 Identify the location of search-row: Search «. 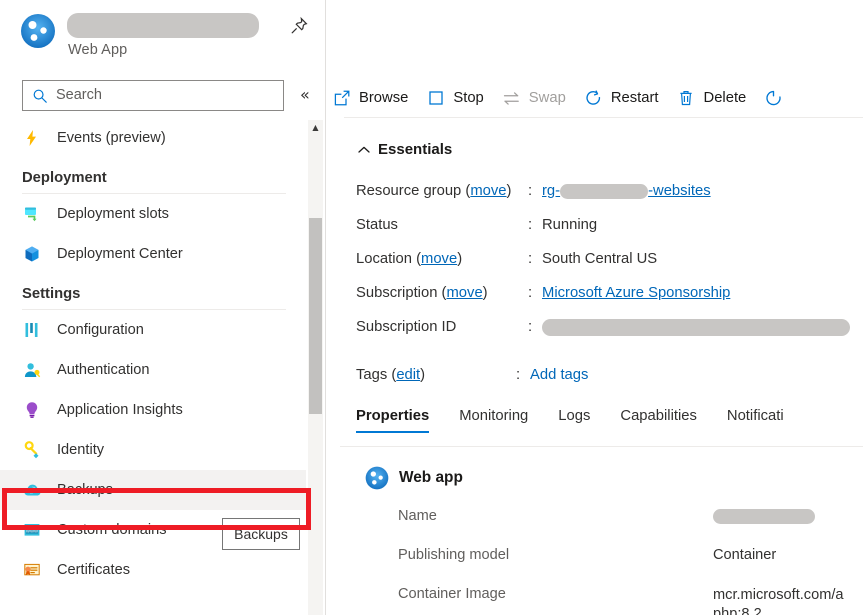
(162, 97).